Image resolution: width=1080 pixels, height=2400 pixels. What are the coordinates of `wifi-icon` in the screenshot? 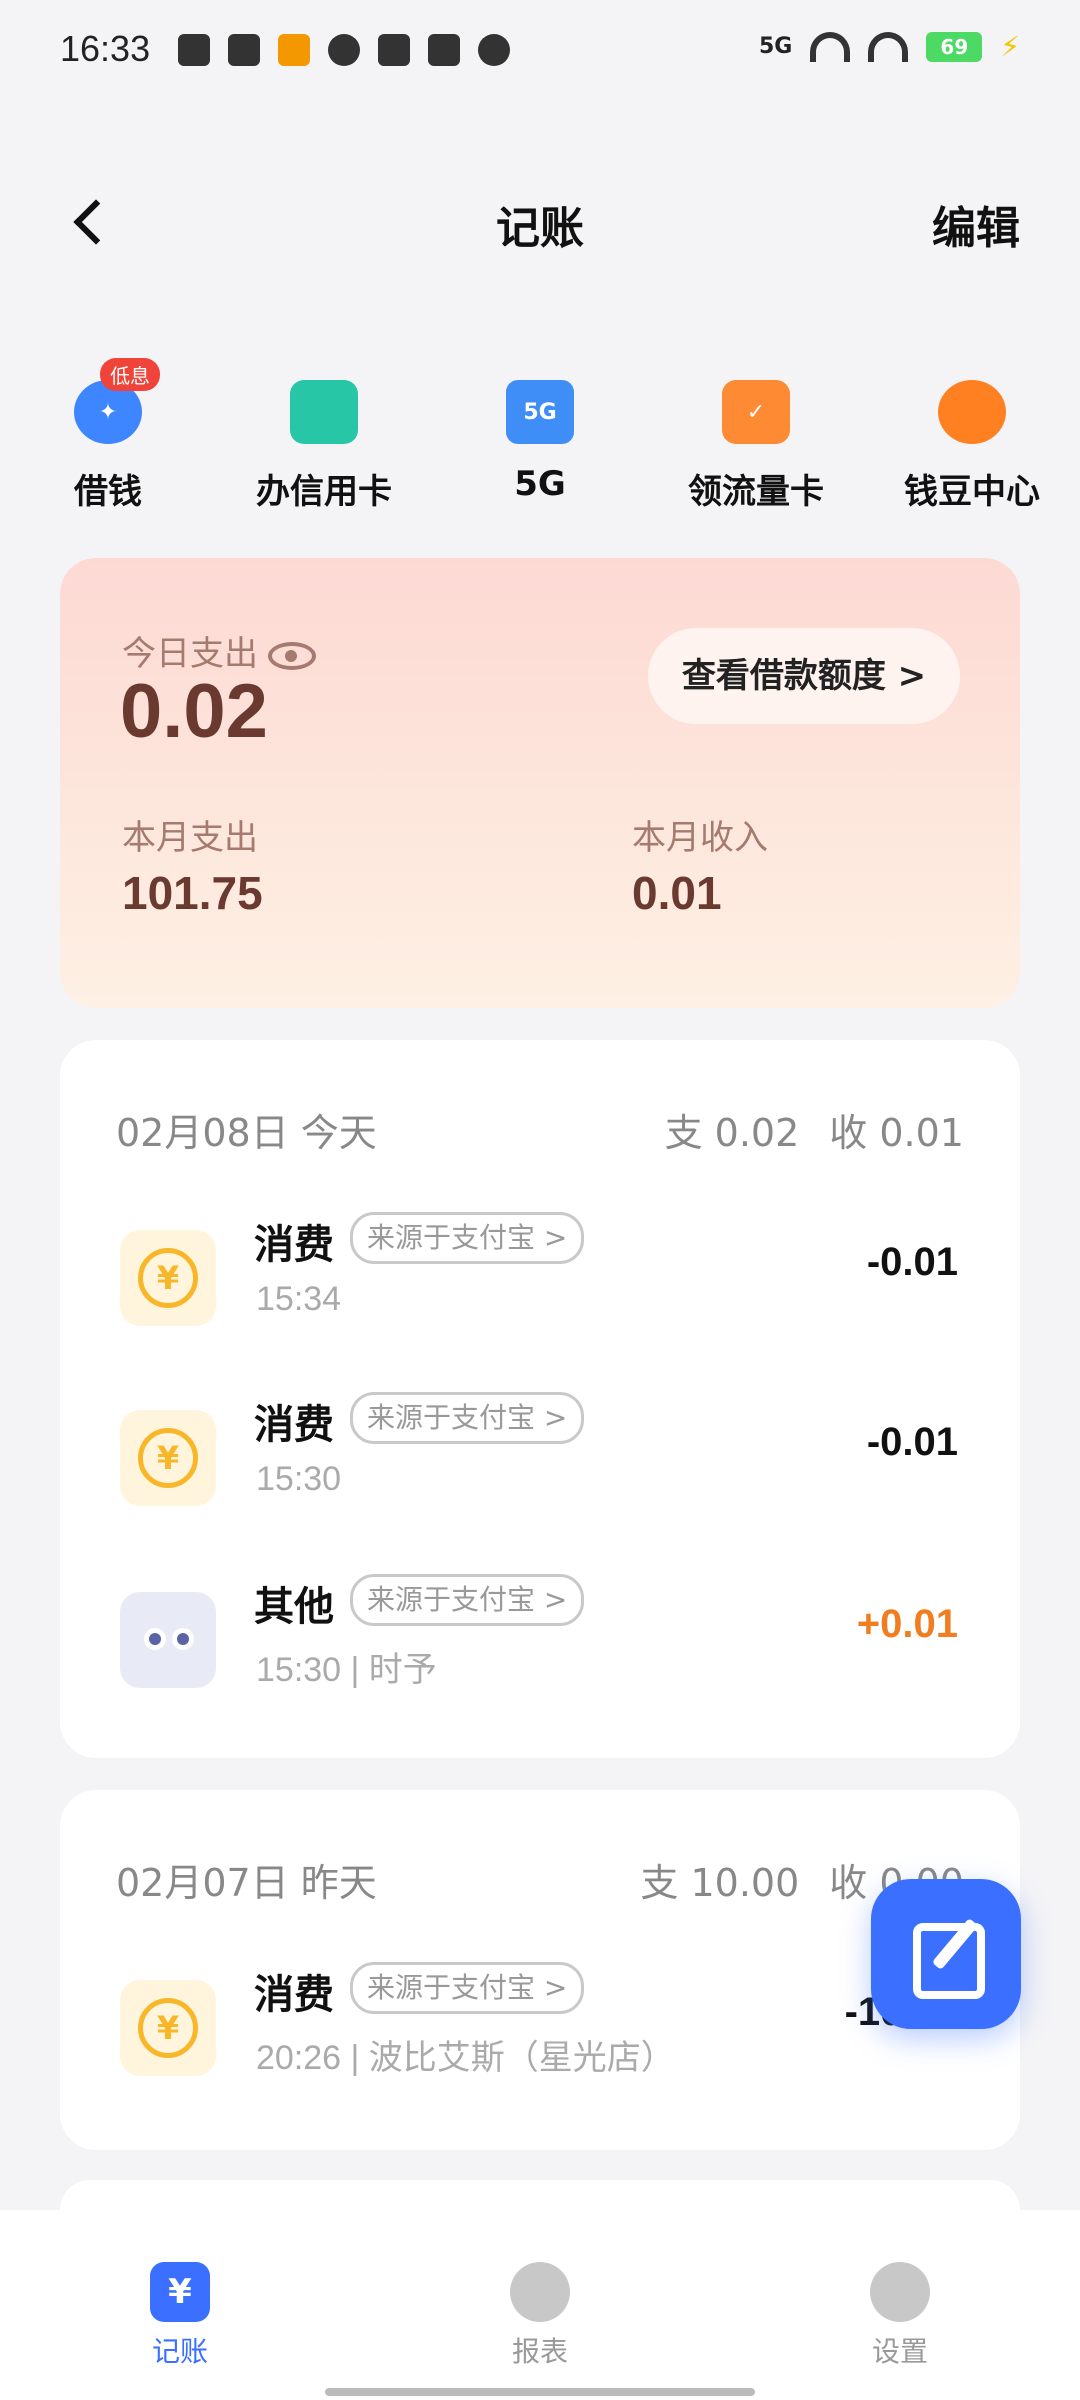 It's located at (830, 46).